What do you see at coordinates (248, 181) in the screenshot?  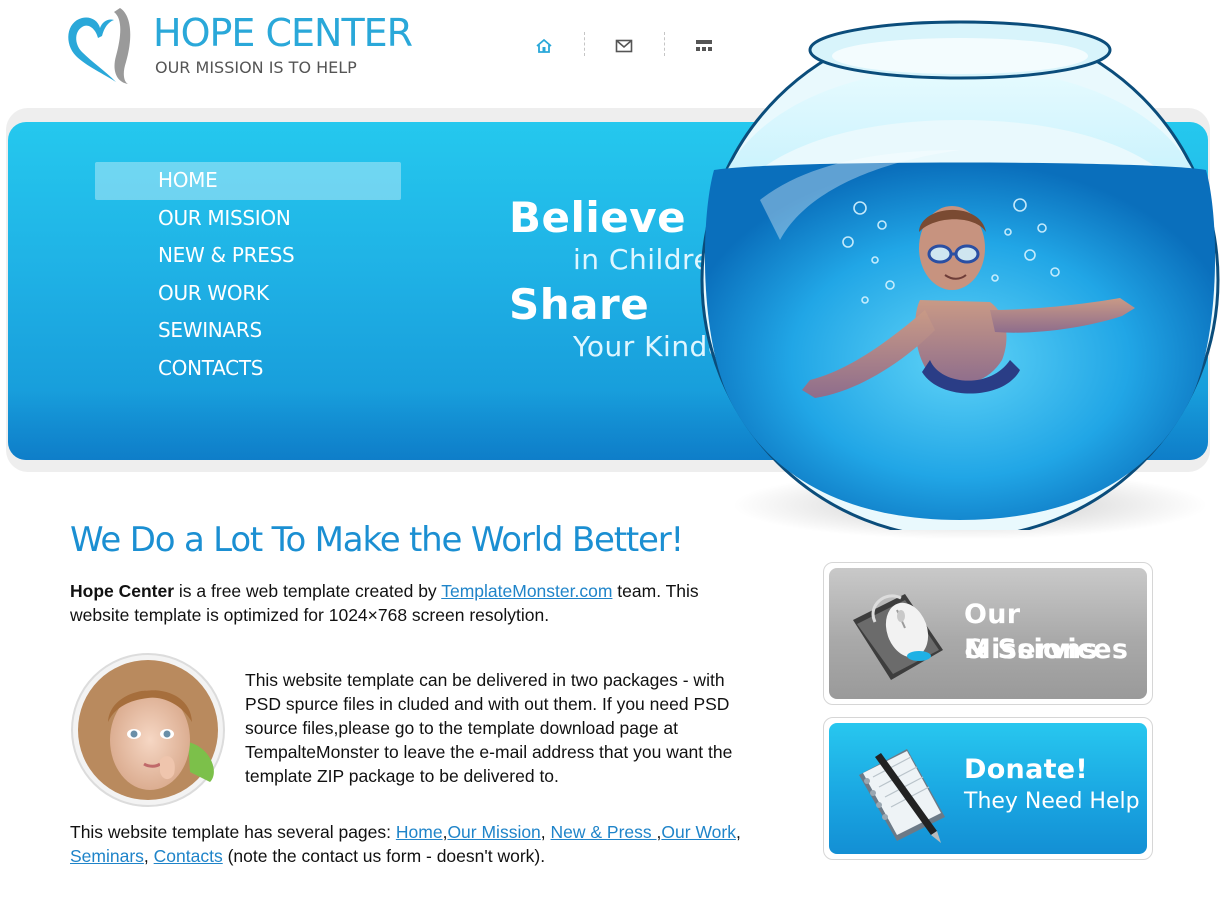 I see `nav-item-home: HOME` at bounding box center [248, 181].